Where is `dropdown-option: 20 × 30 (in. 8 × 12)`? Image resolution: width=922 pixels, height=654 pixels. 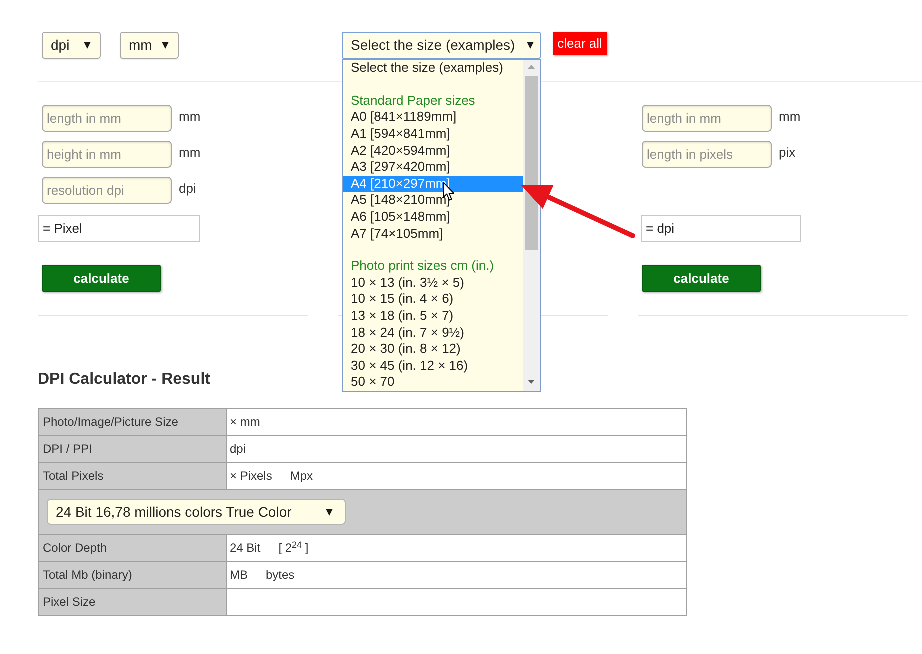
dropdown-option: 20 × 30 (in. 8 × 12) is located at coordinates (433, 349).